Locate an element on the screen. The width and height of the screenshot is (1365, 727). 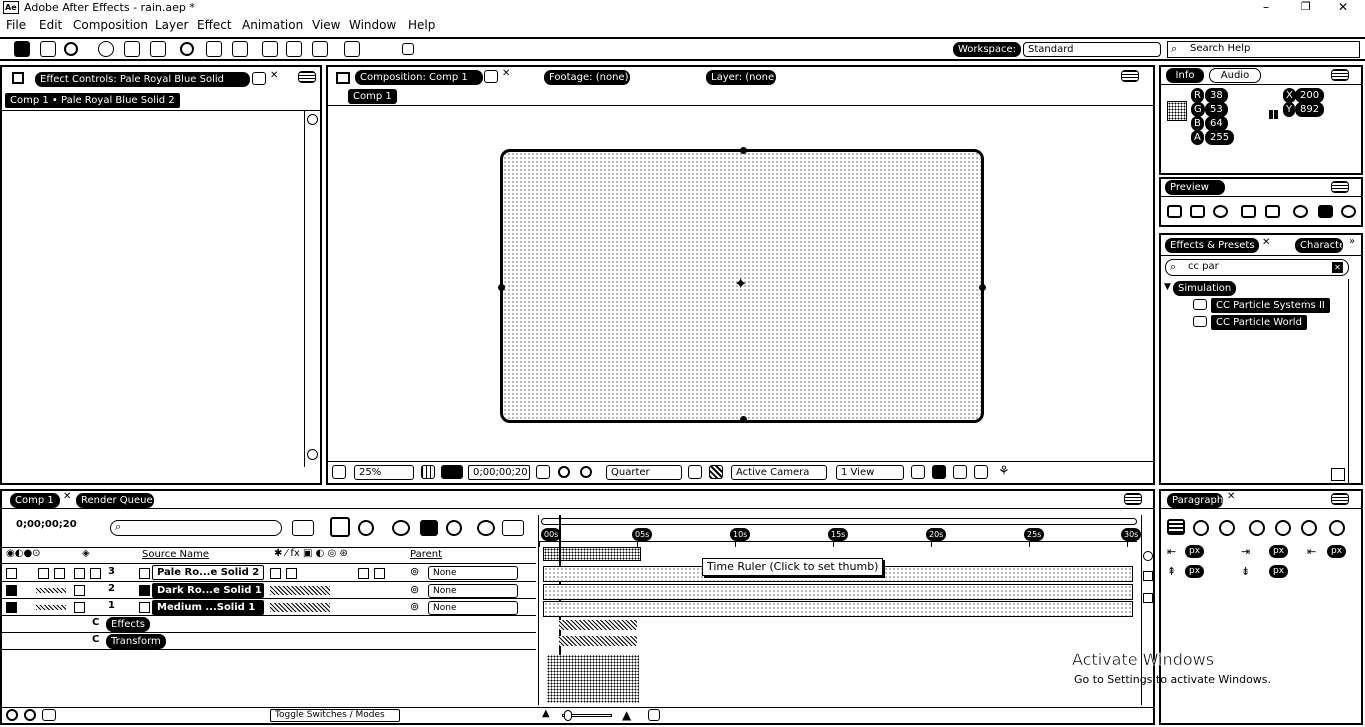
menu-window: Window is located at coordinates (372, 25).